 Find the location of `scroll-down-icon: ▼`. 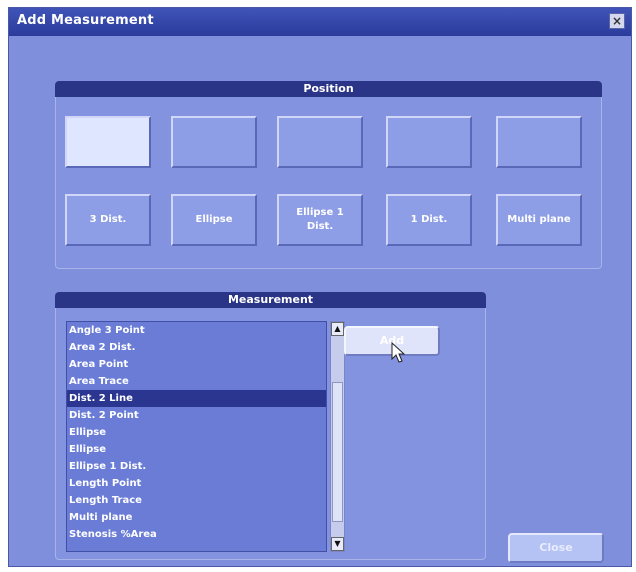

scroll-down-icon: ▼ is located at coordinates (337, 544).